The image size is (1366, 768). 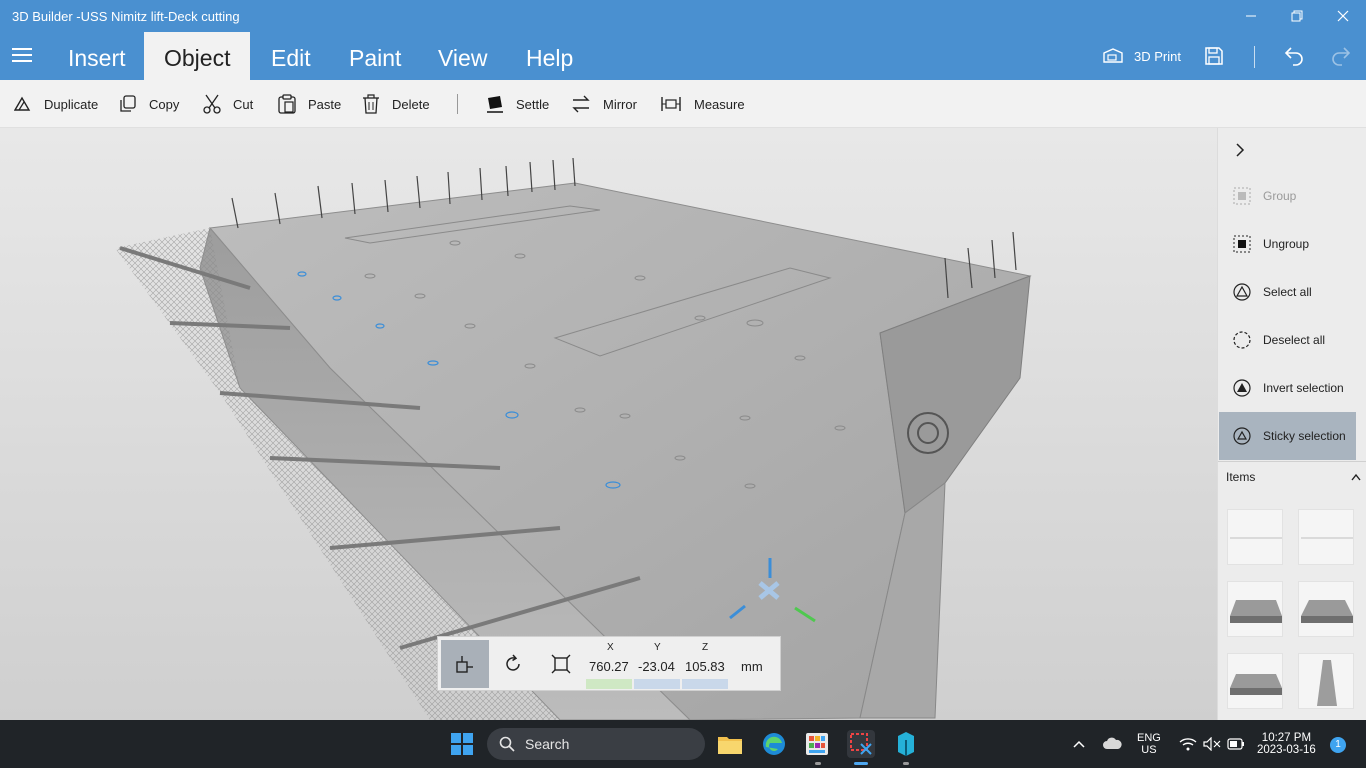 I want to click on items-section-header: Items, so click(x=1293, y=477).